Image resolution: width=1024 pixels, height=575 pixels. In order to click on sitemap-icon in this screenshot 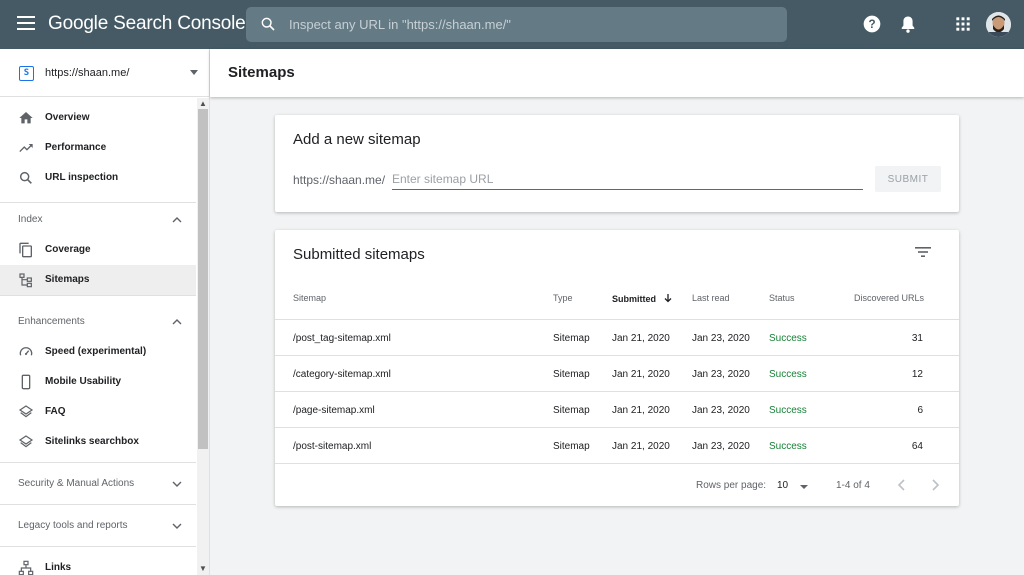, I will do `click(25, 280)`.